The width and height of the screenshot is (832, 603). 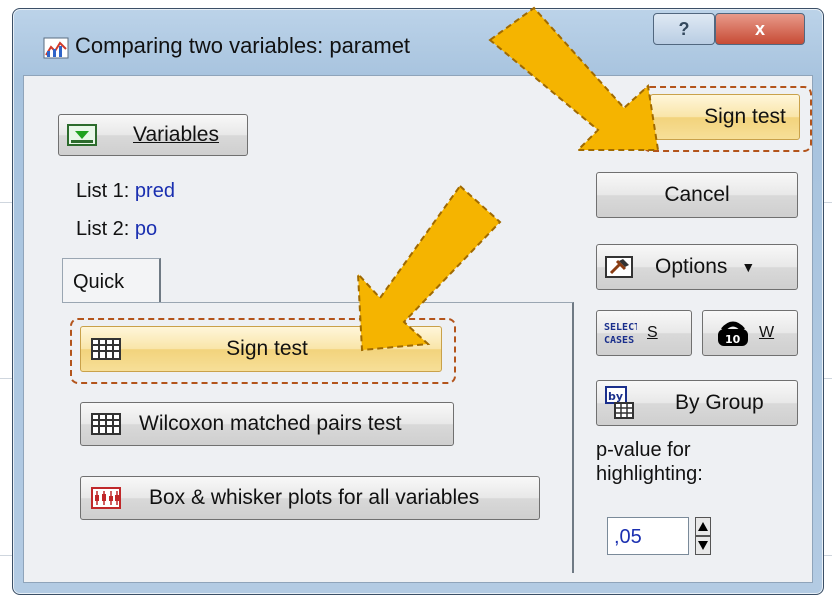 What do you see at coordinates (644, 333) in the screenshot?
I see `select-cases-button: SELECT CASES S` at bounding box center [644, 333].